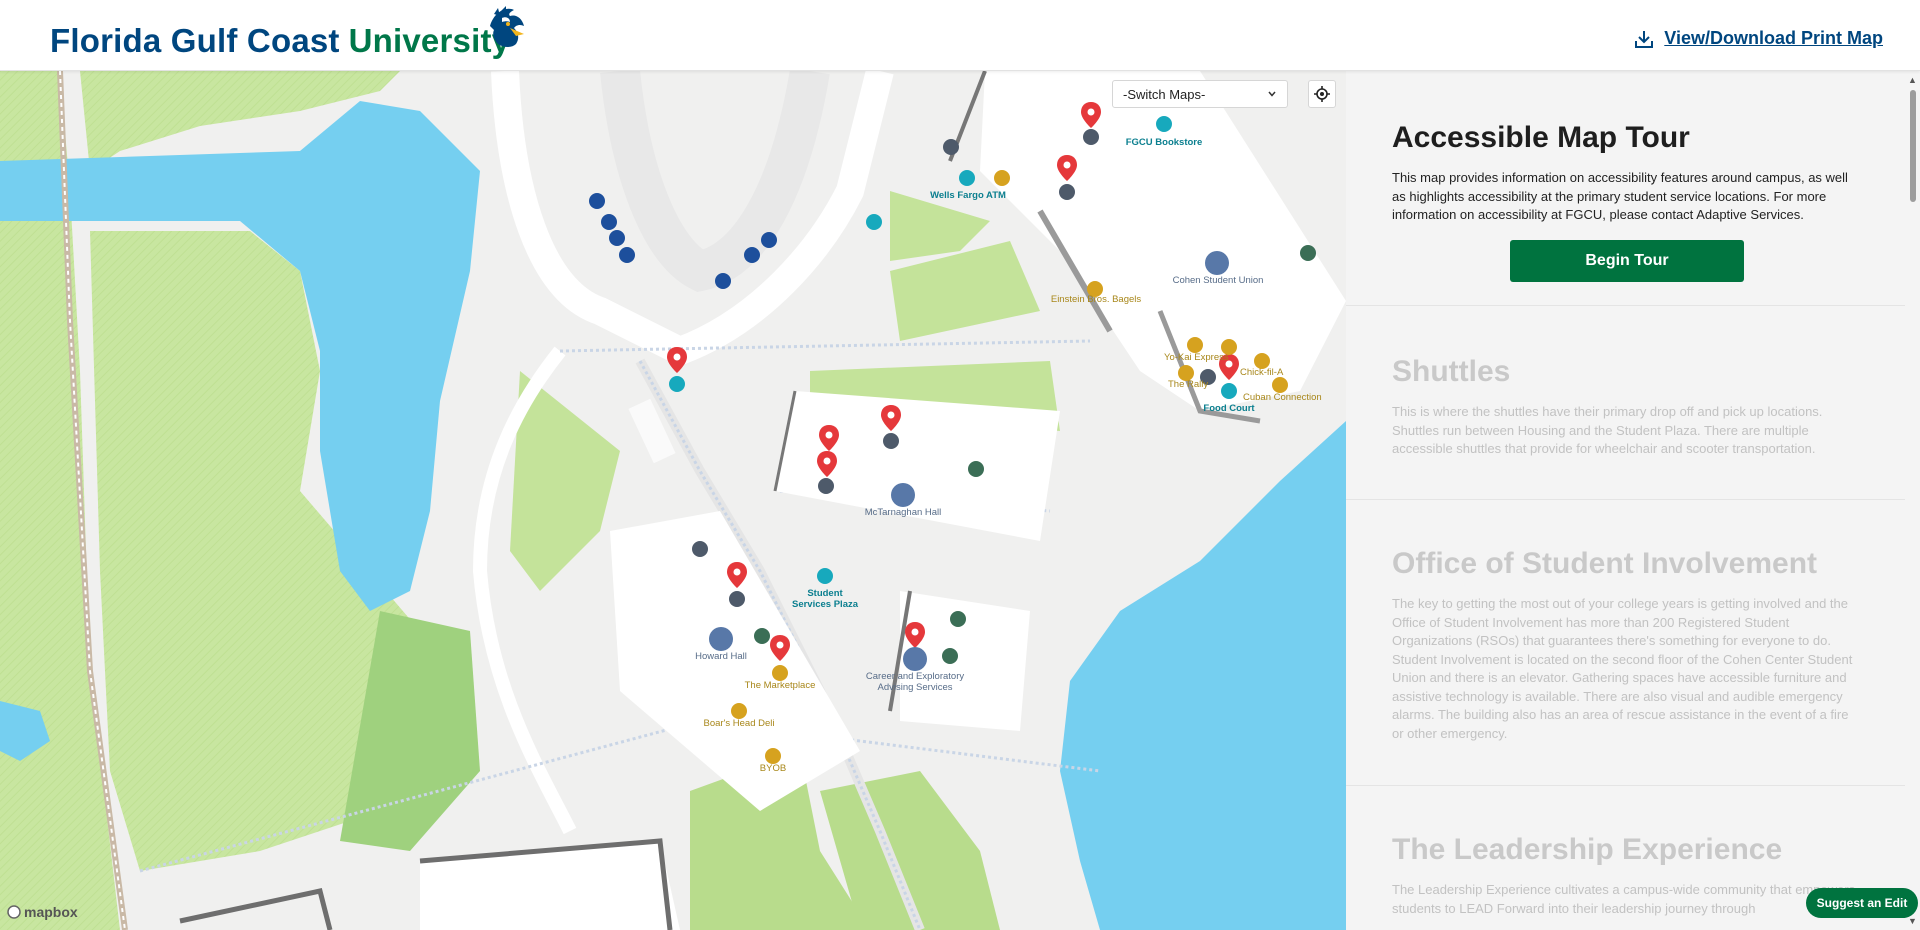 Image resolution: width=1920 pixels, height=930 pixels. I want to click on section-title: Accessible Map Tour, so click(1541, 137).